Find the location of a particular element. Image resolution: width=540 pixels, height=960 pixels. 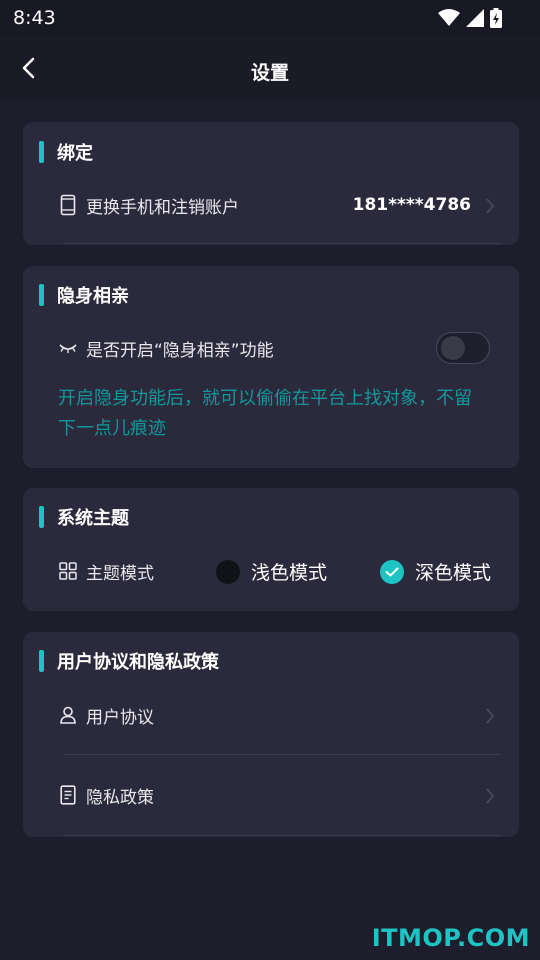

status-bar: 8:43 is located at coordinates (270, 18).